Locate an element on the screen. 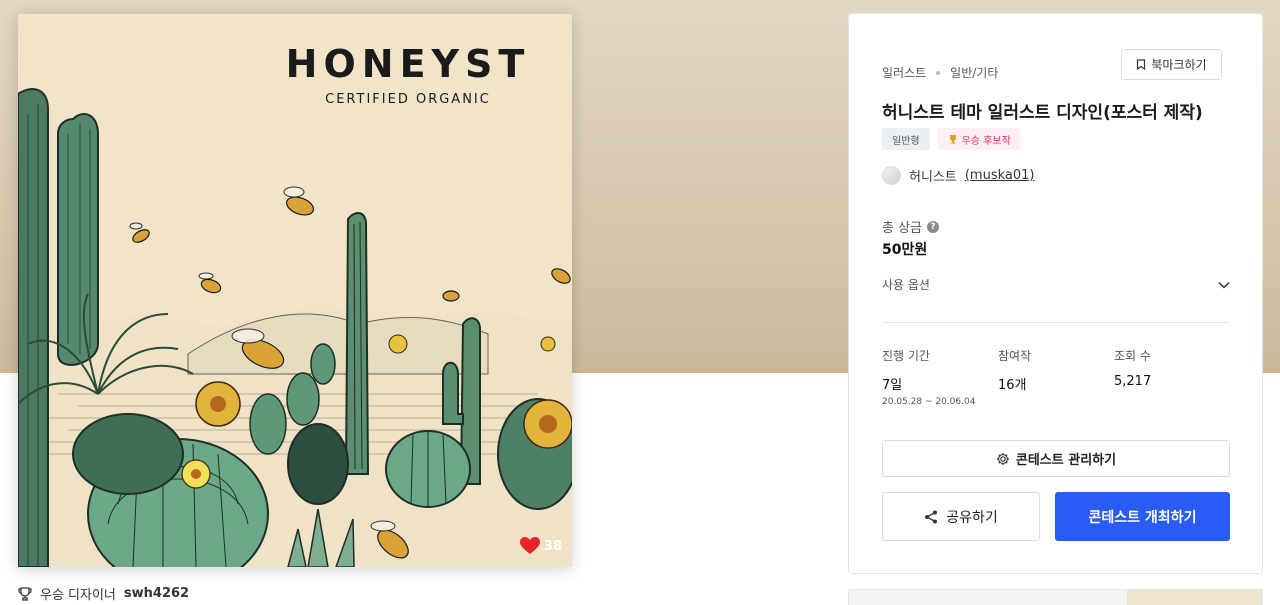  tag-type: 일반형 is located at coordinates (906, 139).